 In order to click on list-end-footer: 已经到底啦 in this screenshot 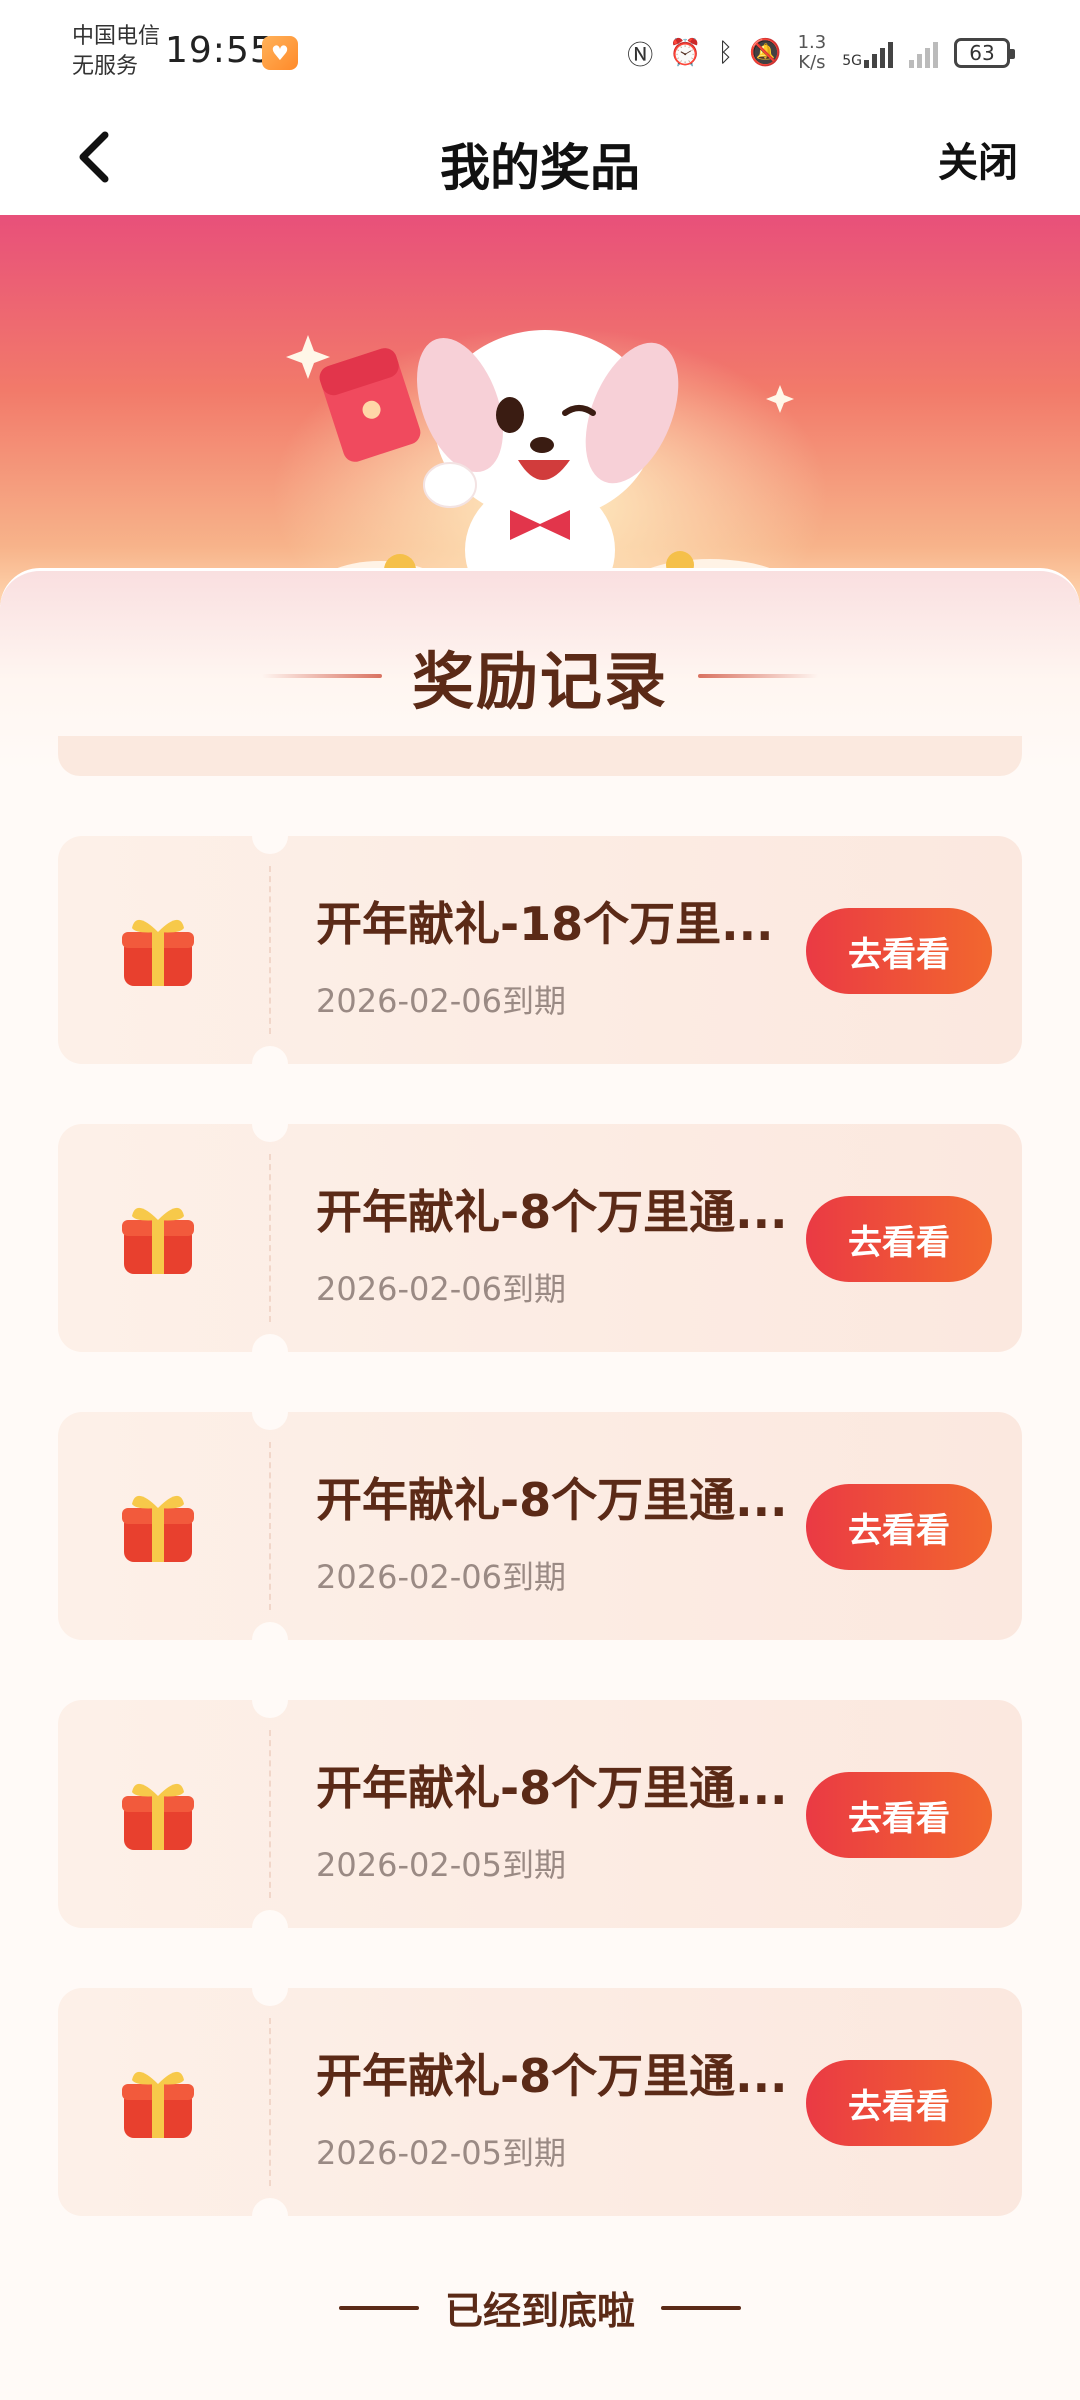, I will do `click(540, 2307)`.